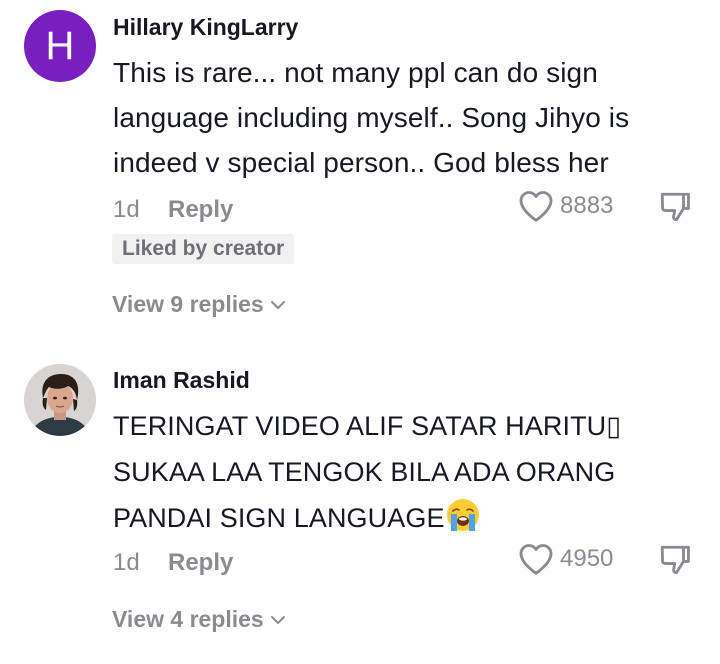 The width and height of the screenshot is (720, 664). Describe the element at coordinates (205, 27) in the screenshot. I see `comment-username: Hillary KingLarry` at that location.